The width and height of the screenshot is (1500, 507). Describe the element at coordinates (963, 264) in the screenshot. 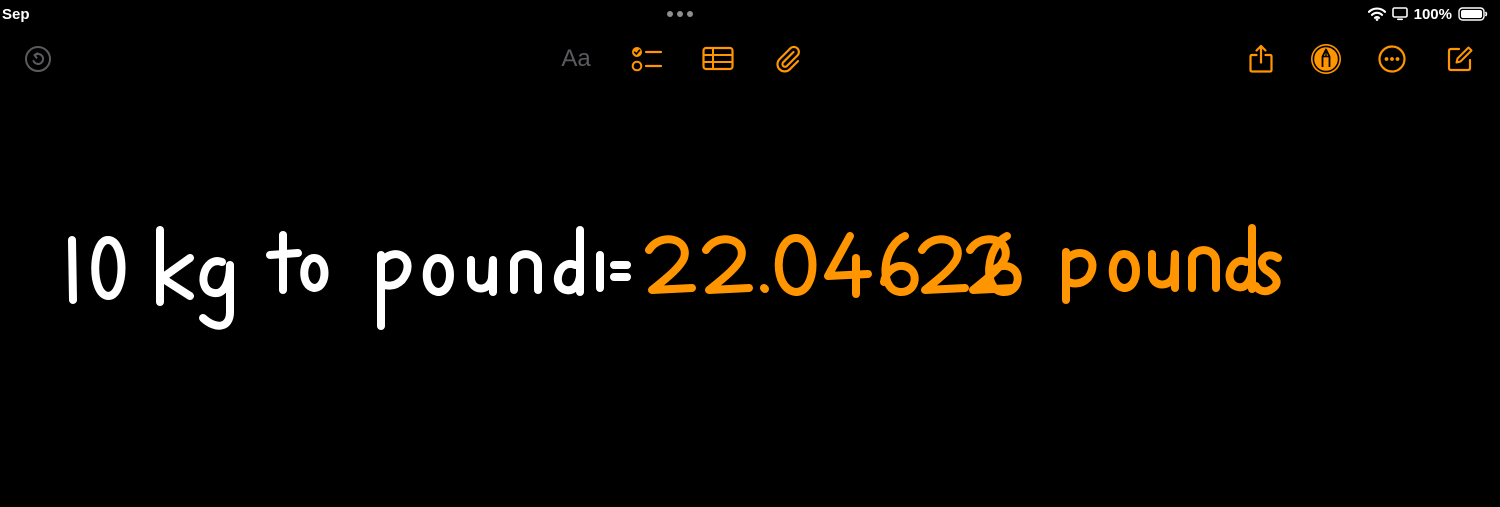

I see `math-result-strokes` at that location.